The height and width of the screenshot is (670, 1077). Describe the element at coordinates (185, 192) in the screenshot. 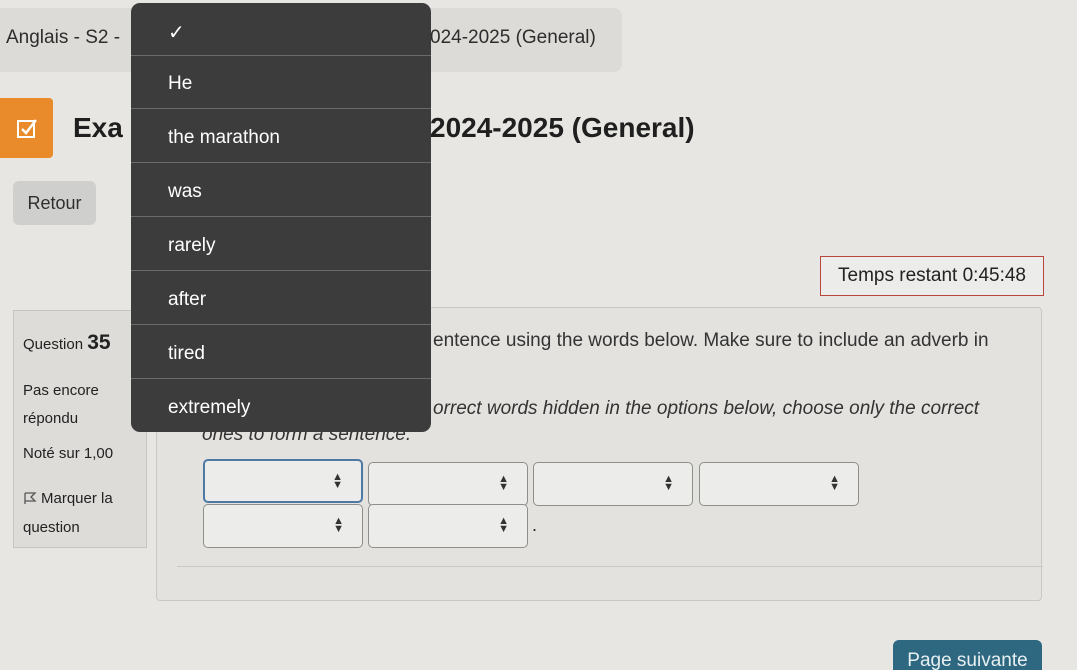

I see `dropdown-option-label: was` at that location.